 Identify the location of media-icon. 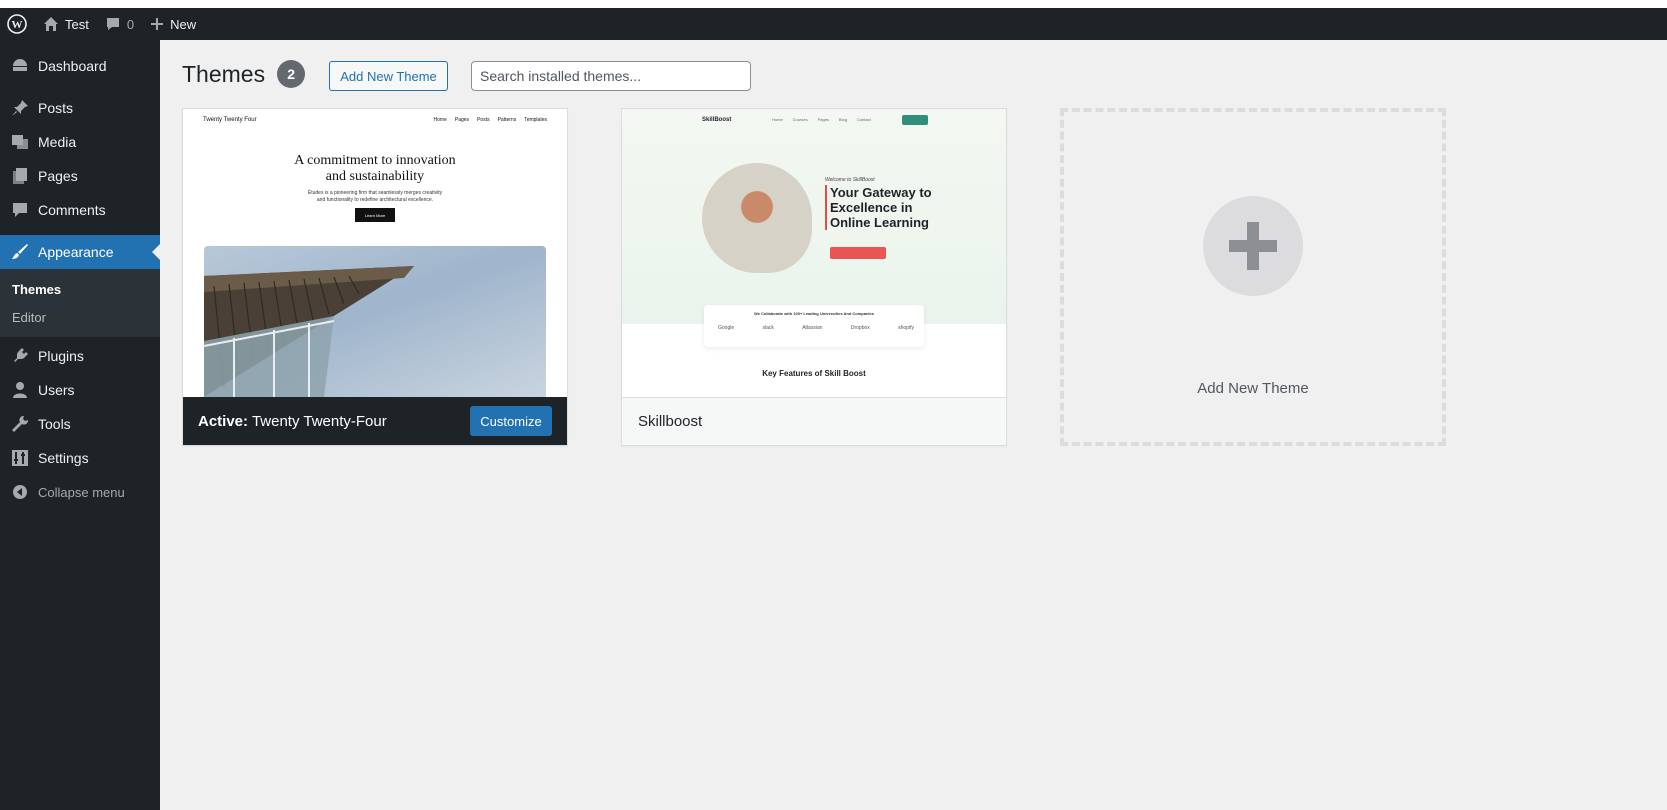
(20, 142).